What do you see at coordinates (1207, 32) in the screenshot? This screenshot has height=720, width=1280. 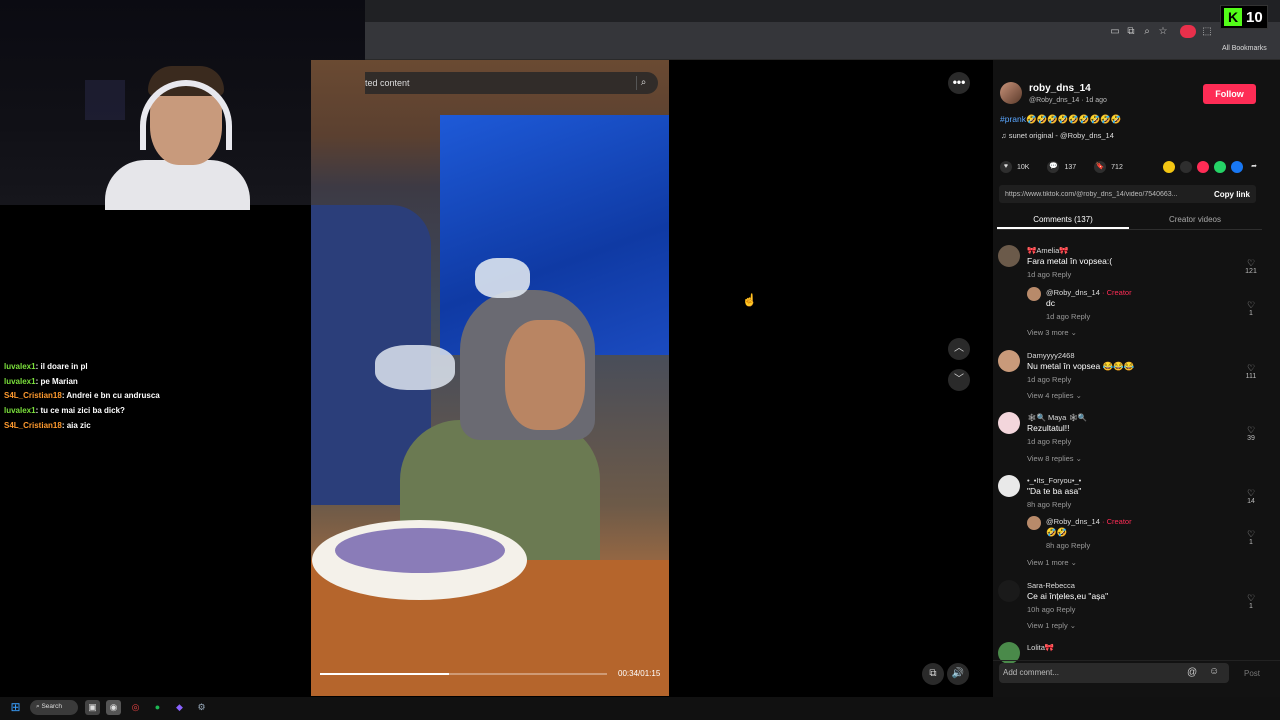 I see `extensions-icon: ⬚` at bounding box center [1207, 32].